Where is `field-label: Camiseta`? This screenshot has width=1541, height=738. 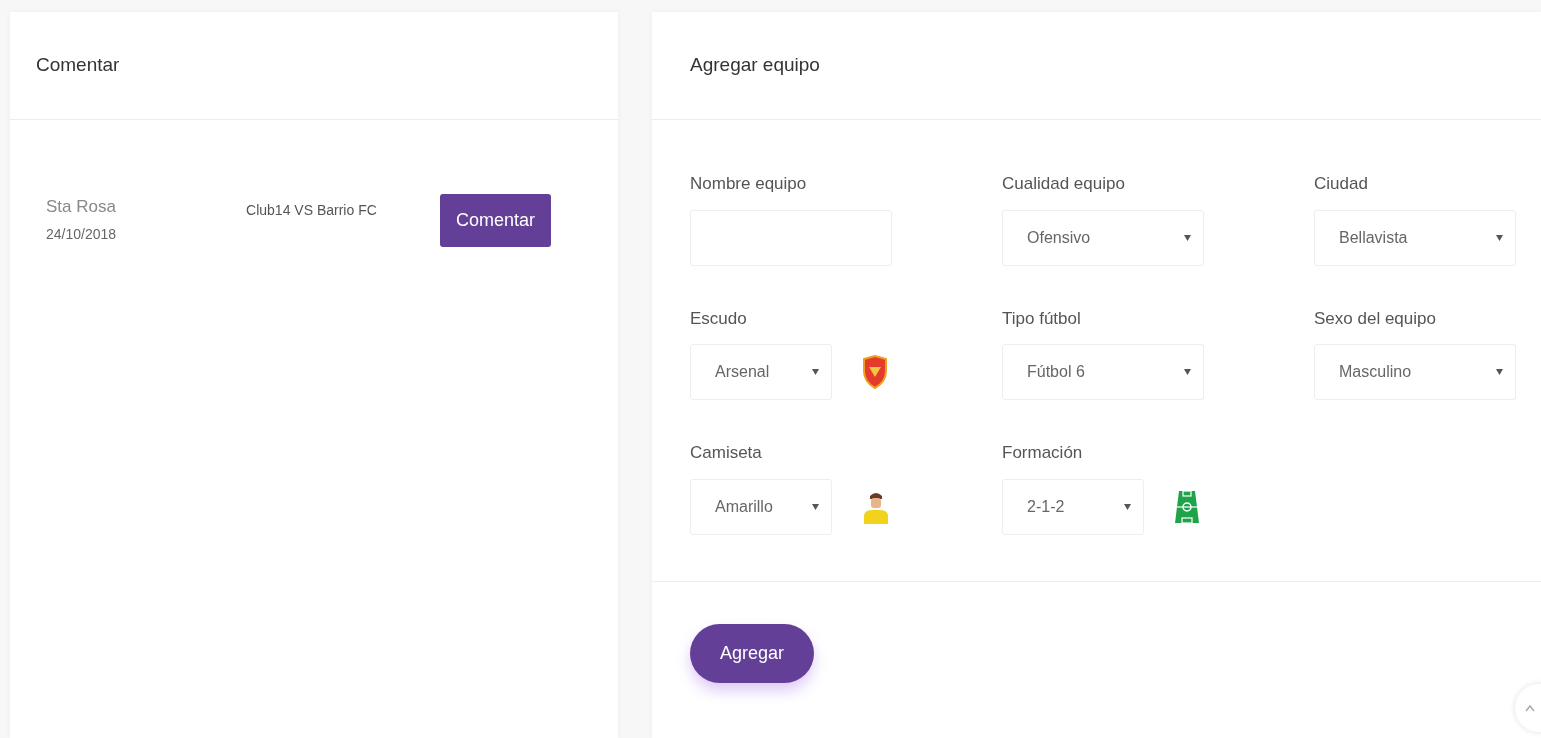
field-label: Camiseta is located at coordinates (726, 453).